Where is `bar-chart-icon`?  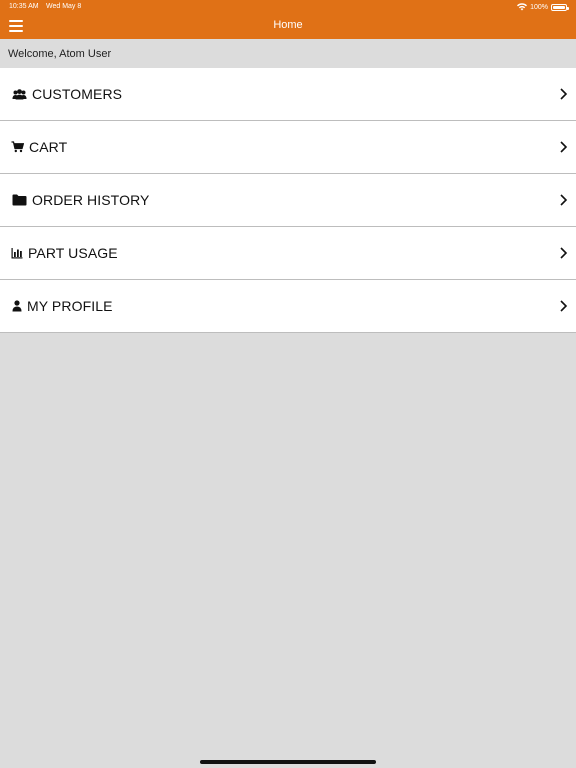
bar-chart-icon is located at coordinates (17, 253).